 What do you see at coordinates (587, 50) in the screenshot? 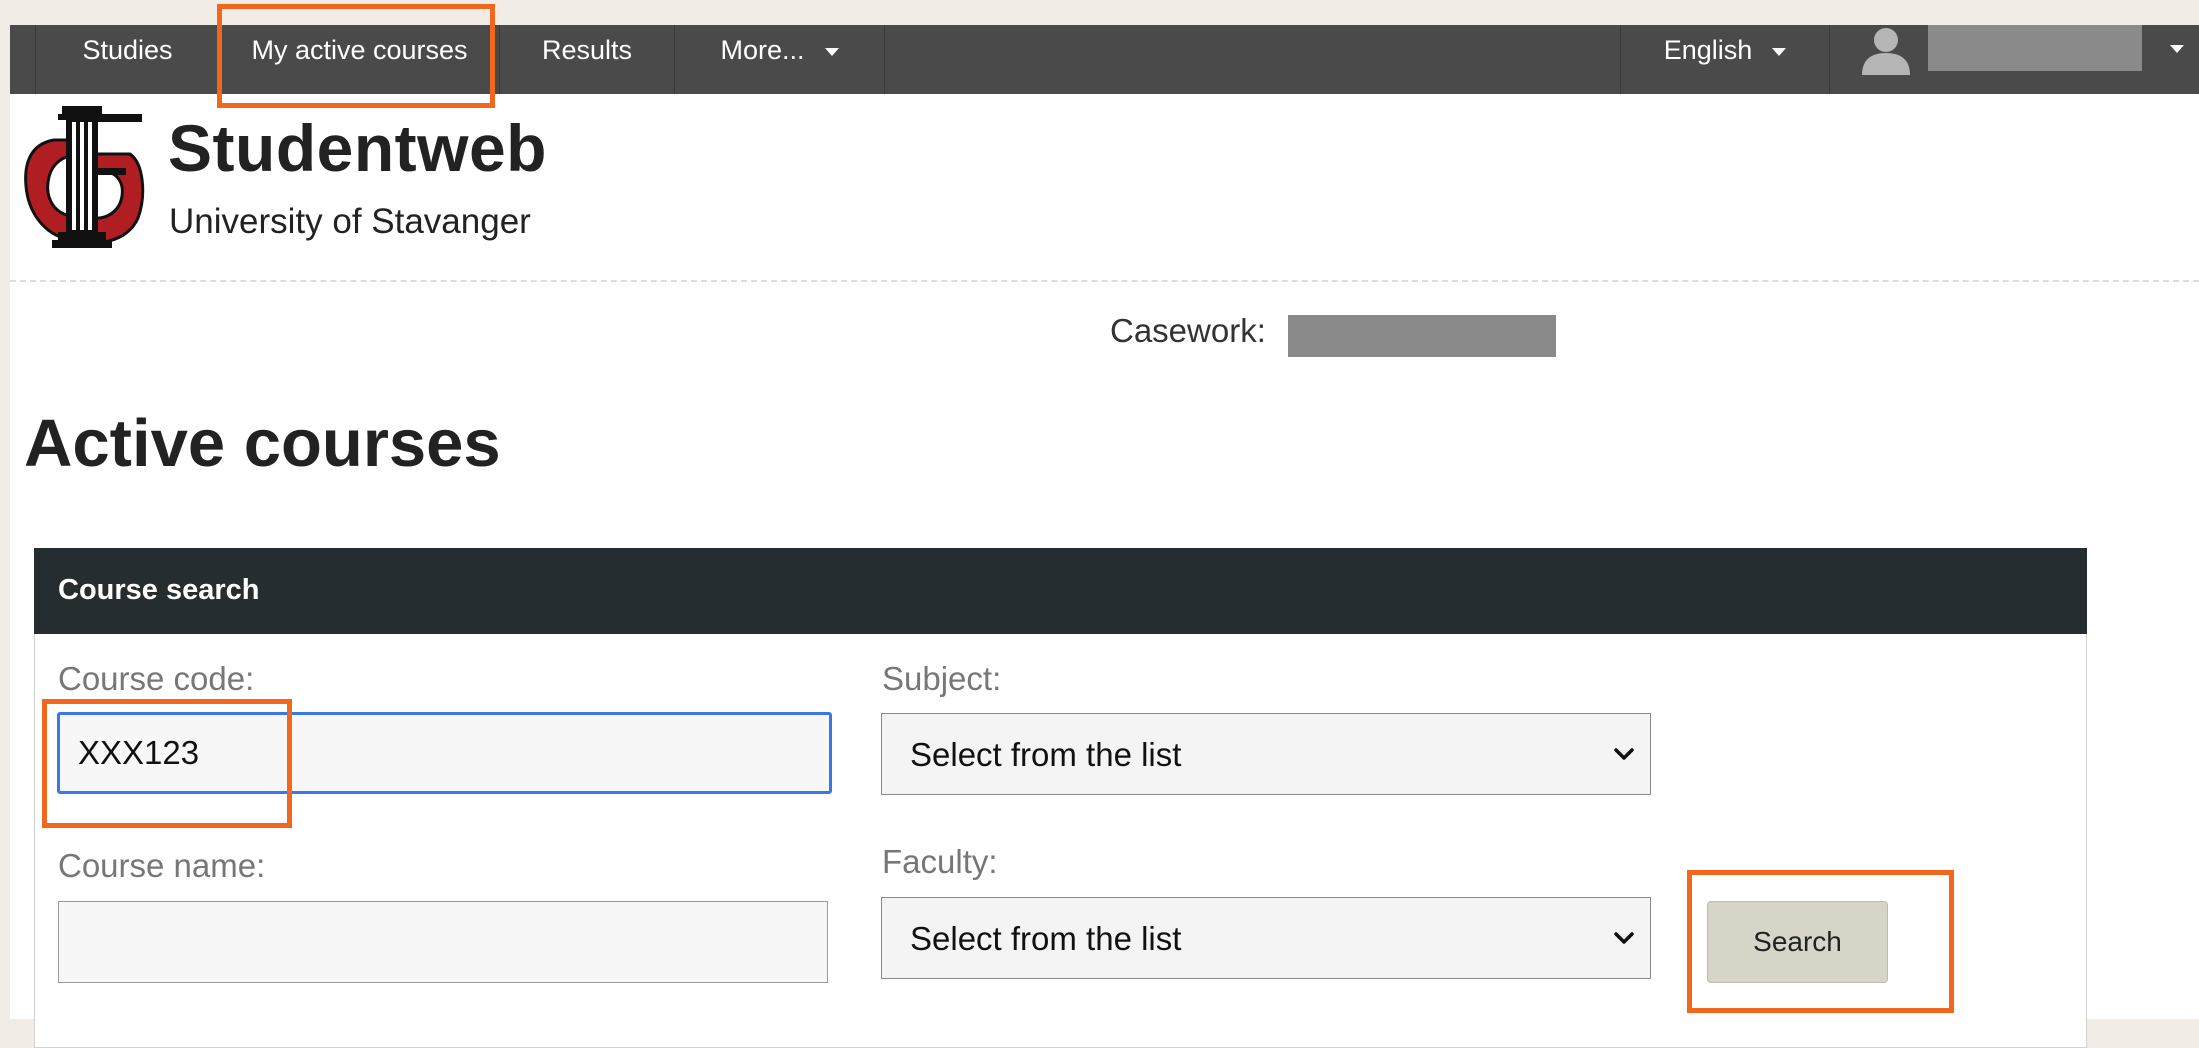
I see `nav-item-label: Results` at bounding box center [587, 50].